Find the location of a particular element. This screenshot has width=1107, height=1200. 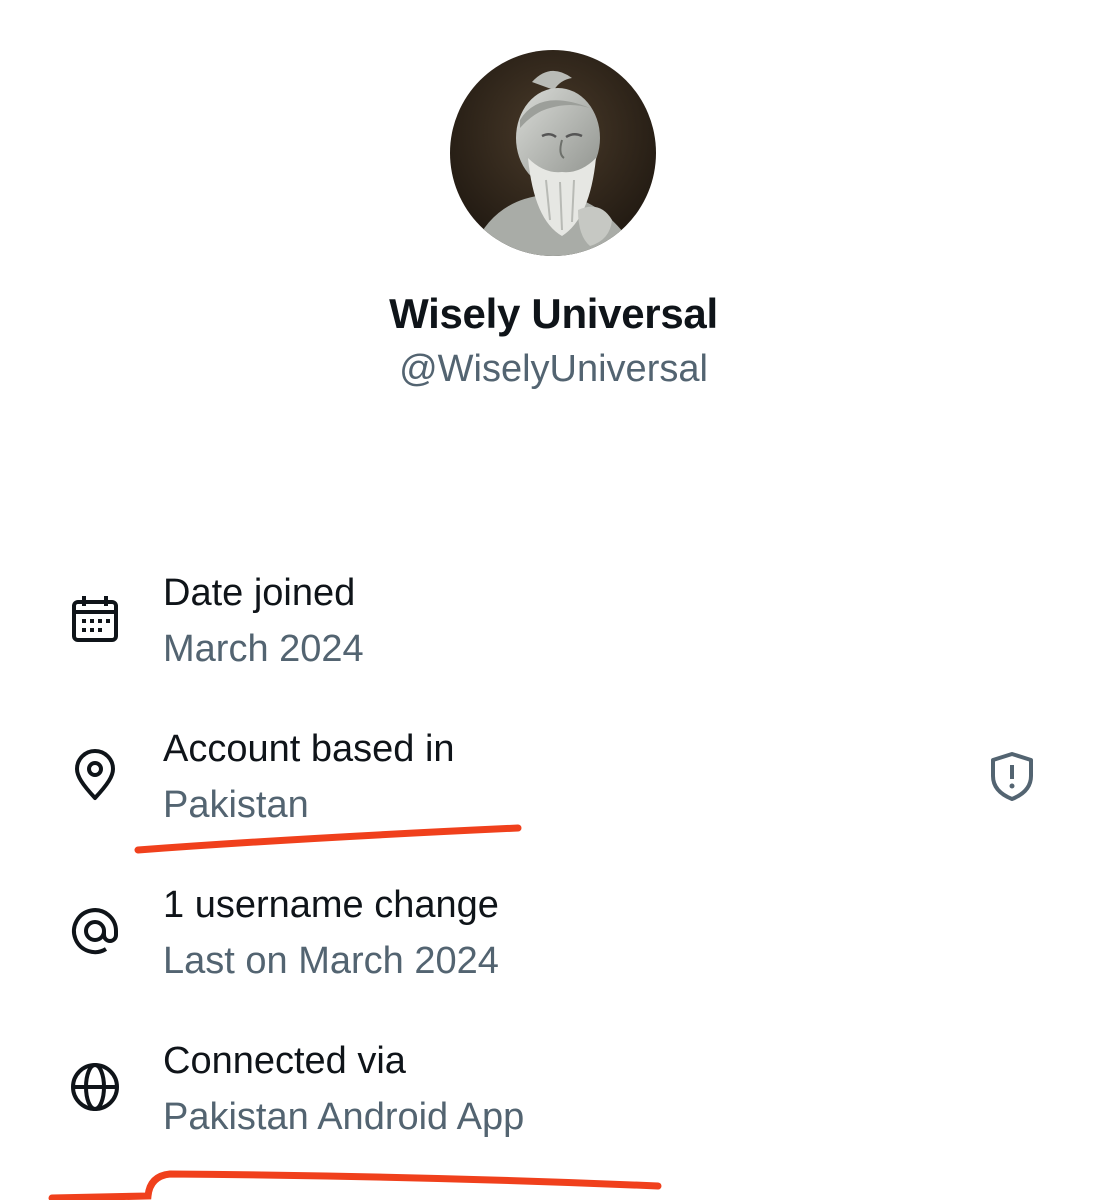

connected-via-value: Pakistan Android App is located at coordinates (344, 1117).